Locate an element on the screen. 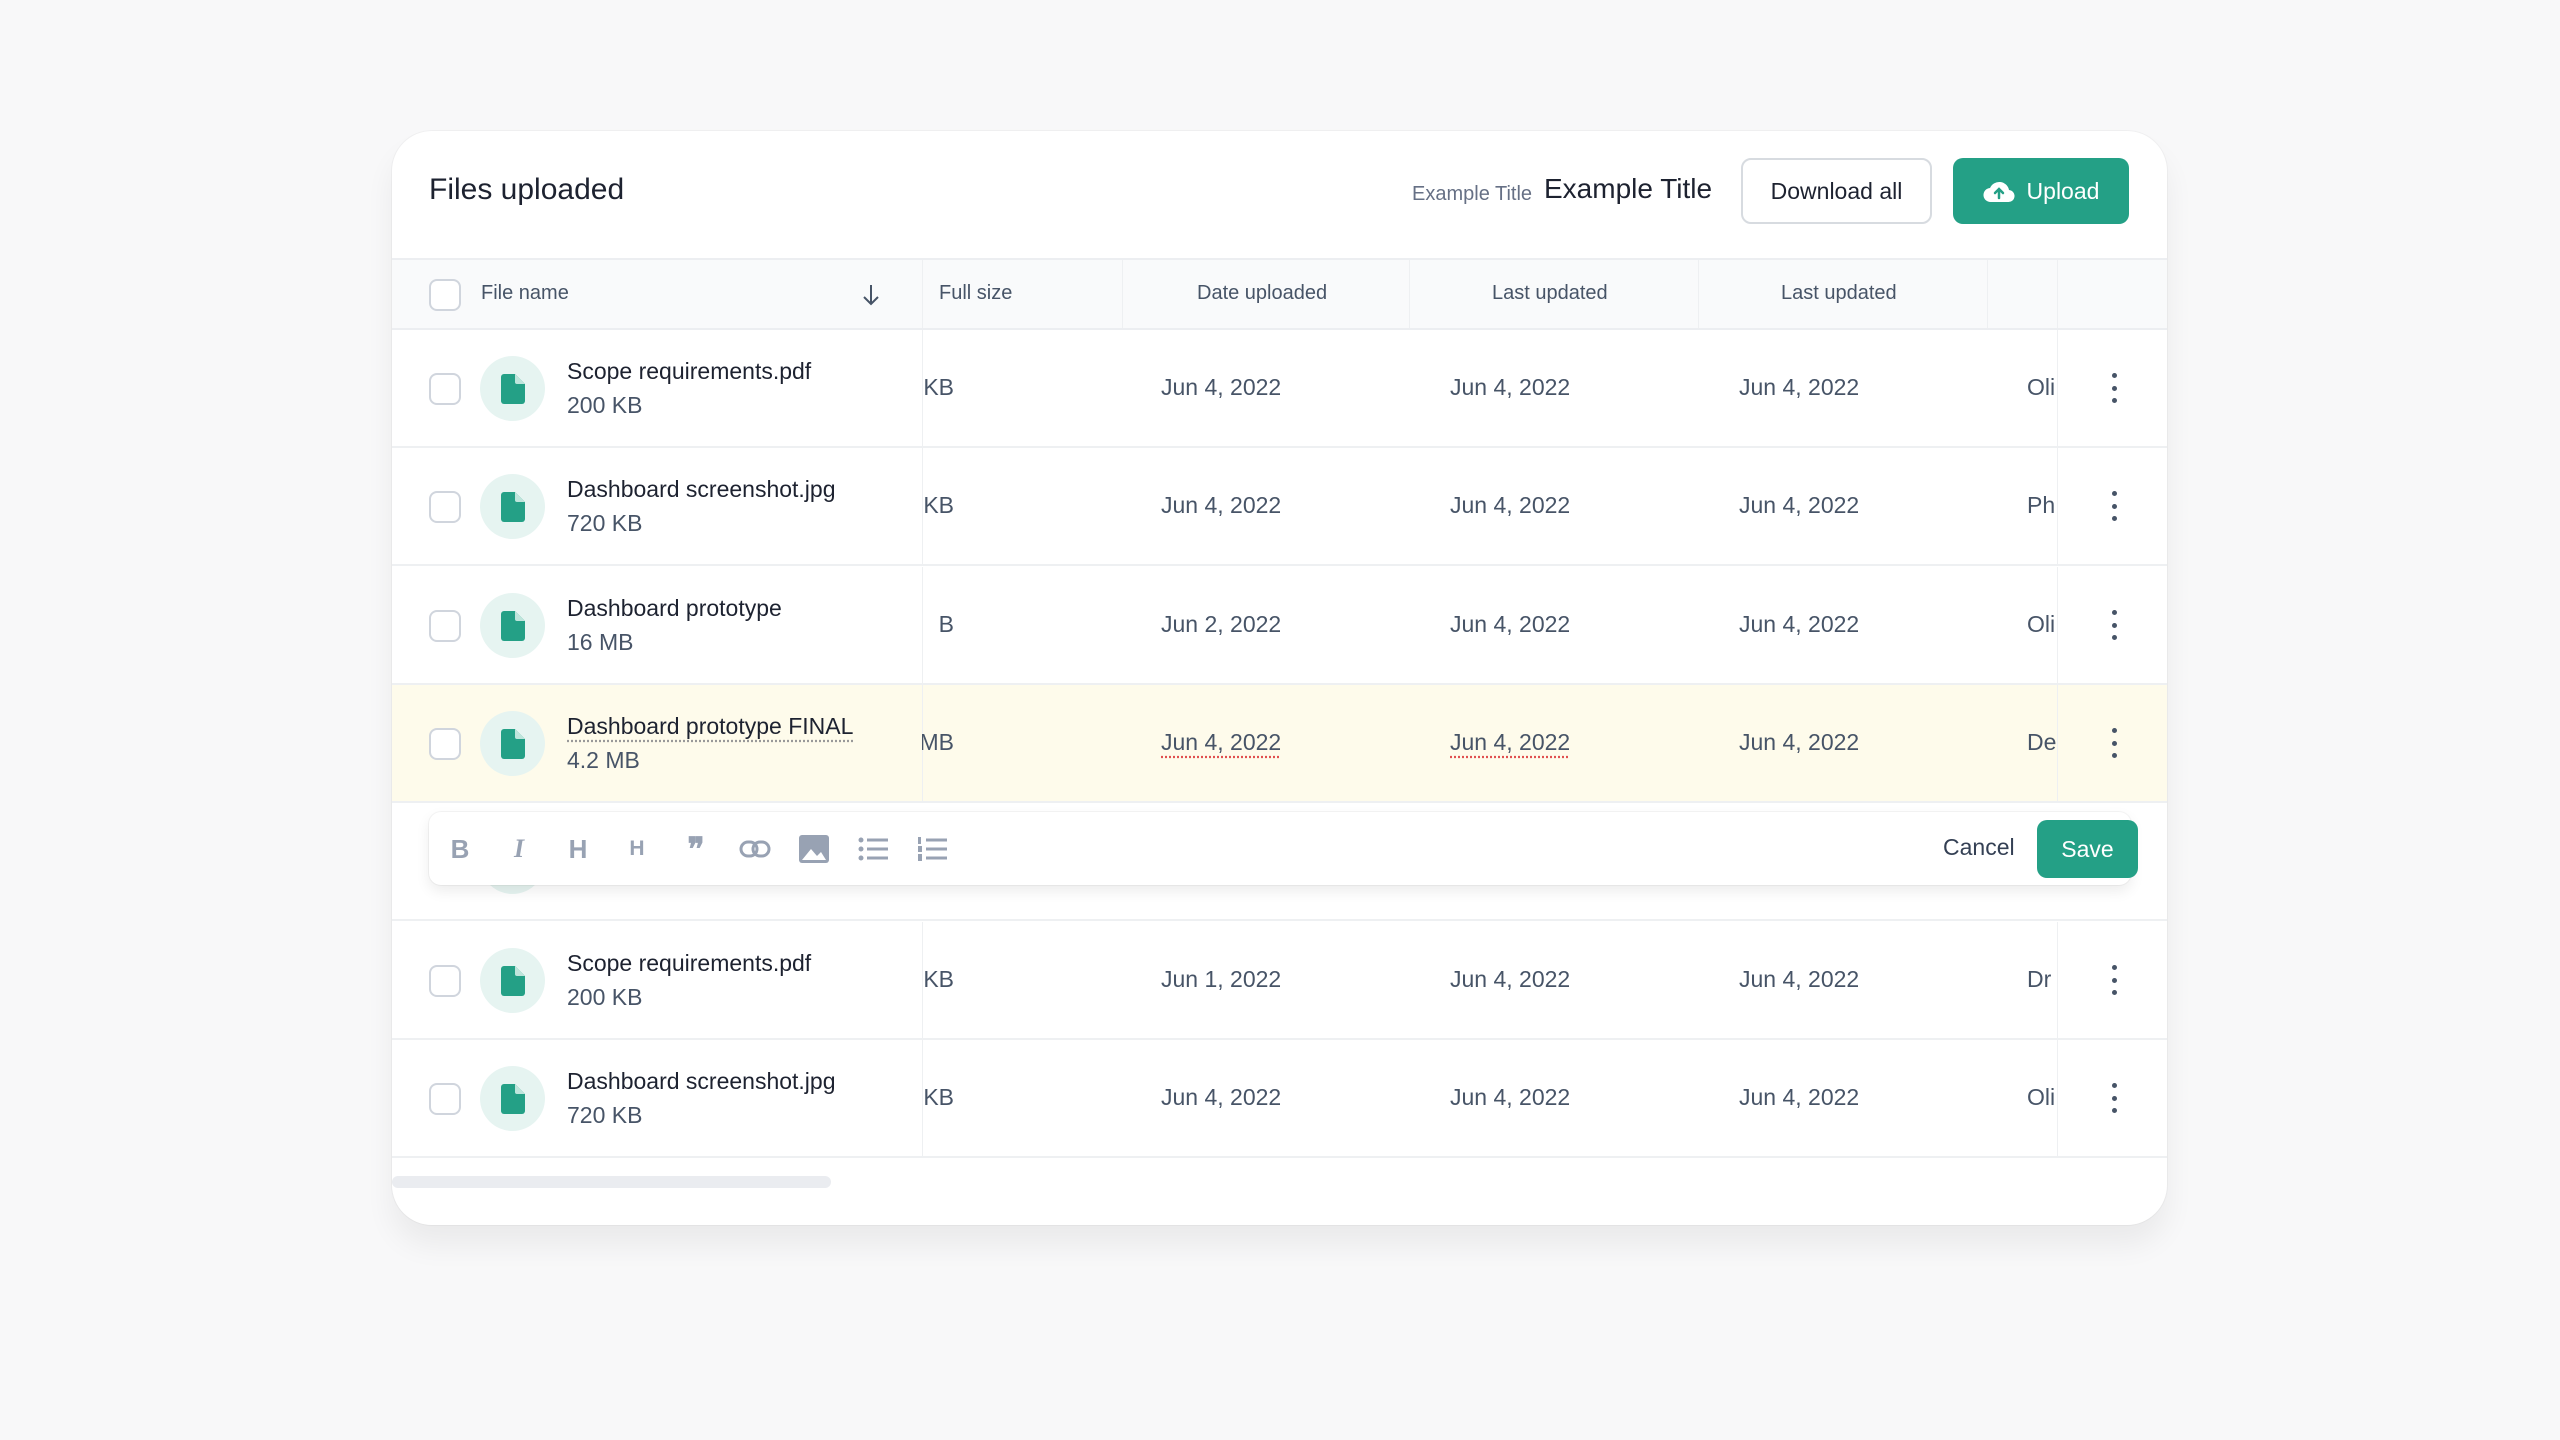 This screenshot has height=1440, width=2560. download-all-button: Download all is located at coordinates (1836, 191).